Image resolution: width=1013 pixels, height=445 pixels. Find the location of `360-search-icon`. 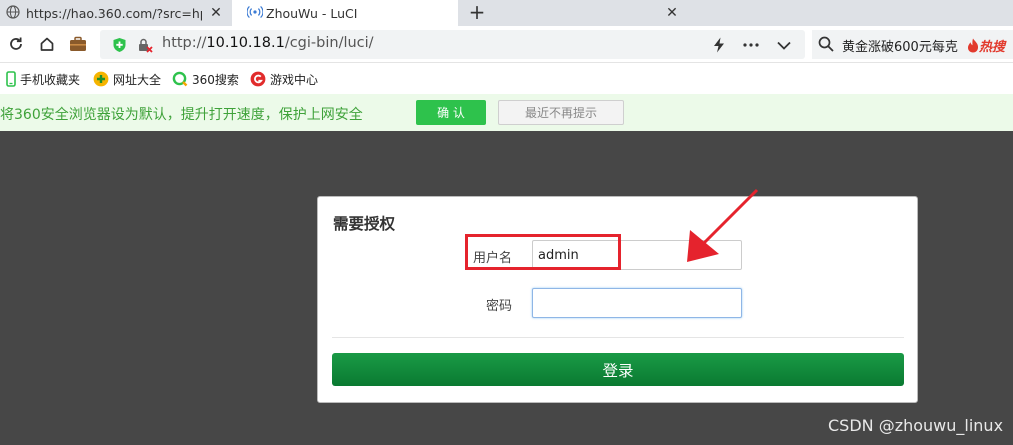

360-search-icon is located at coordinates (180, 79).